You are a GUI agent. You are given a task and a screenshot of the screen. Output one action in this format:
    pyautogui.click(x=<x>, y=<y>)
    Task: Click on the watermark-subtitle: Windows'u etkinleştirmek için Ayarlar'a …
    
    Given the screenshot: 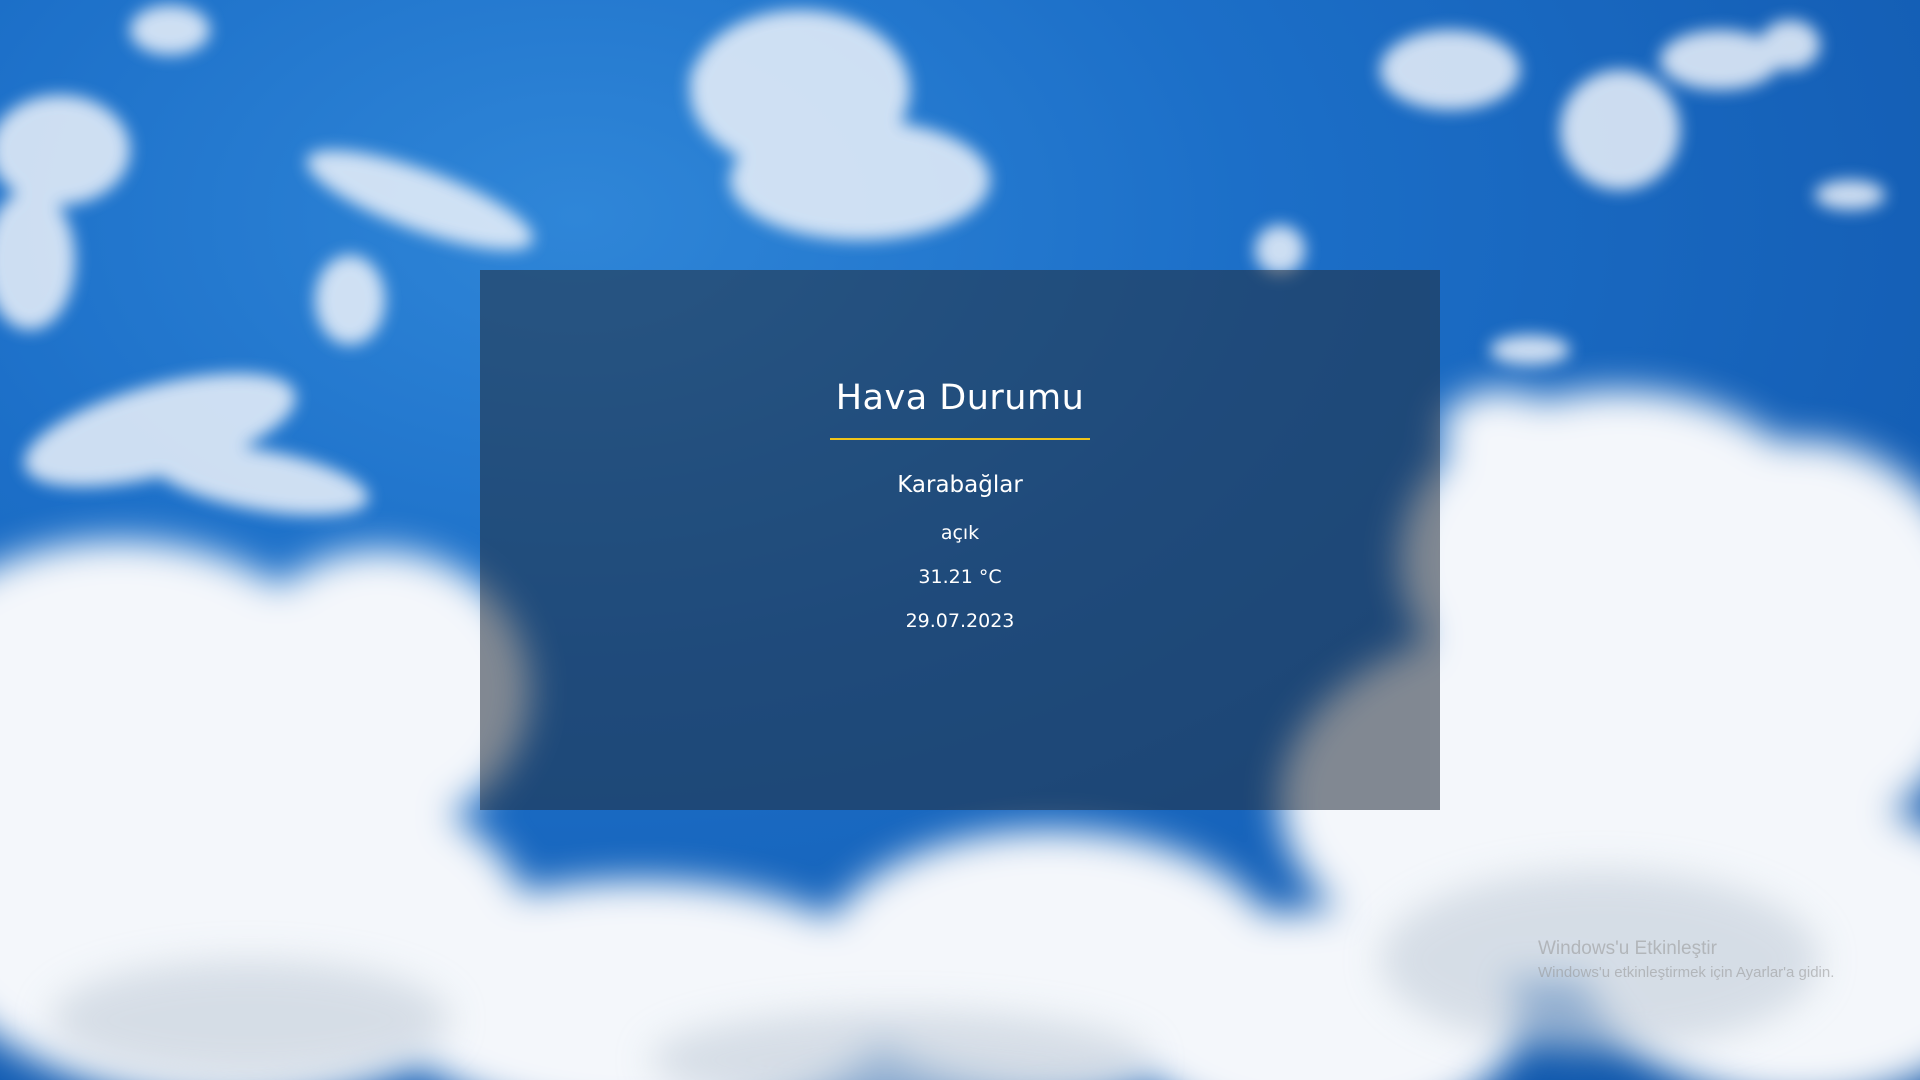 What is the action you would take?
    pyautogui.click(x=1686, y=972)
    